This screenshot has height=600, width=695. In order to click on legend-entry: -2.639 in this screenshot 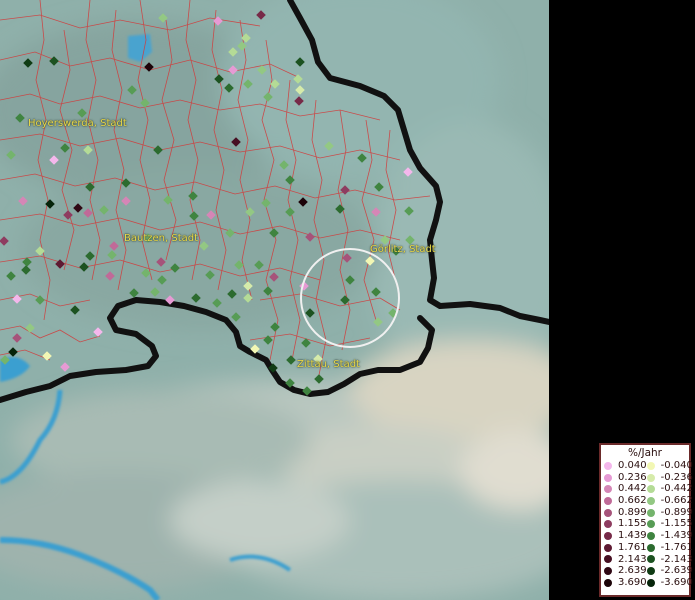, I will do `click(669, 571)`.